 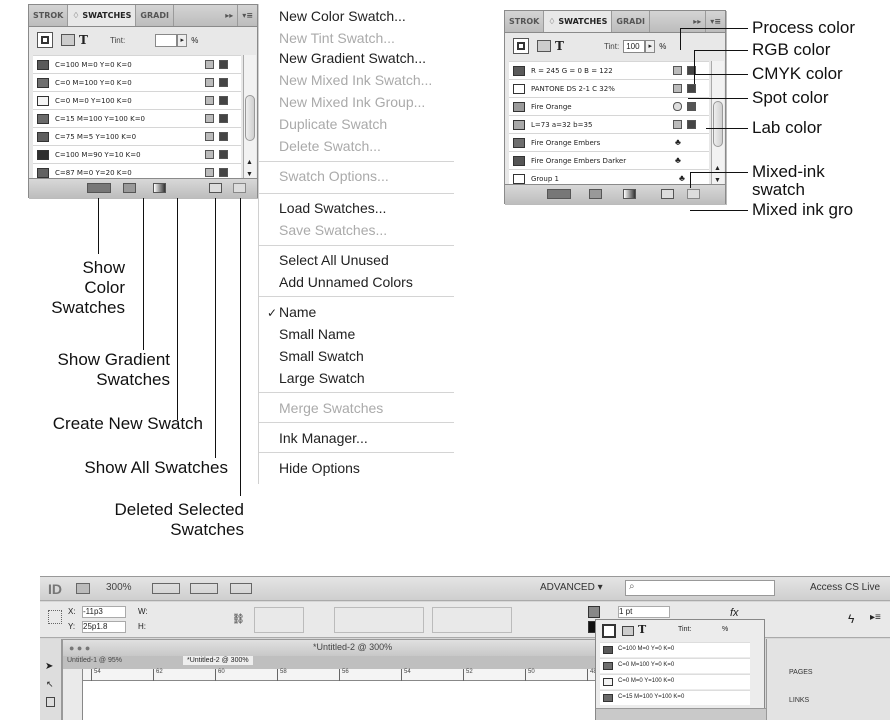 I want to click on arrange-documents-icon, so click(x=241, y=588).